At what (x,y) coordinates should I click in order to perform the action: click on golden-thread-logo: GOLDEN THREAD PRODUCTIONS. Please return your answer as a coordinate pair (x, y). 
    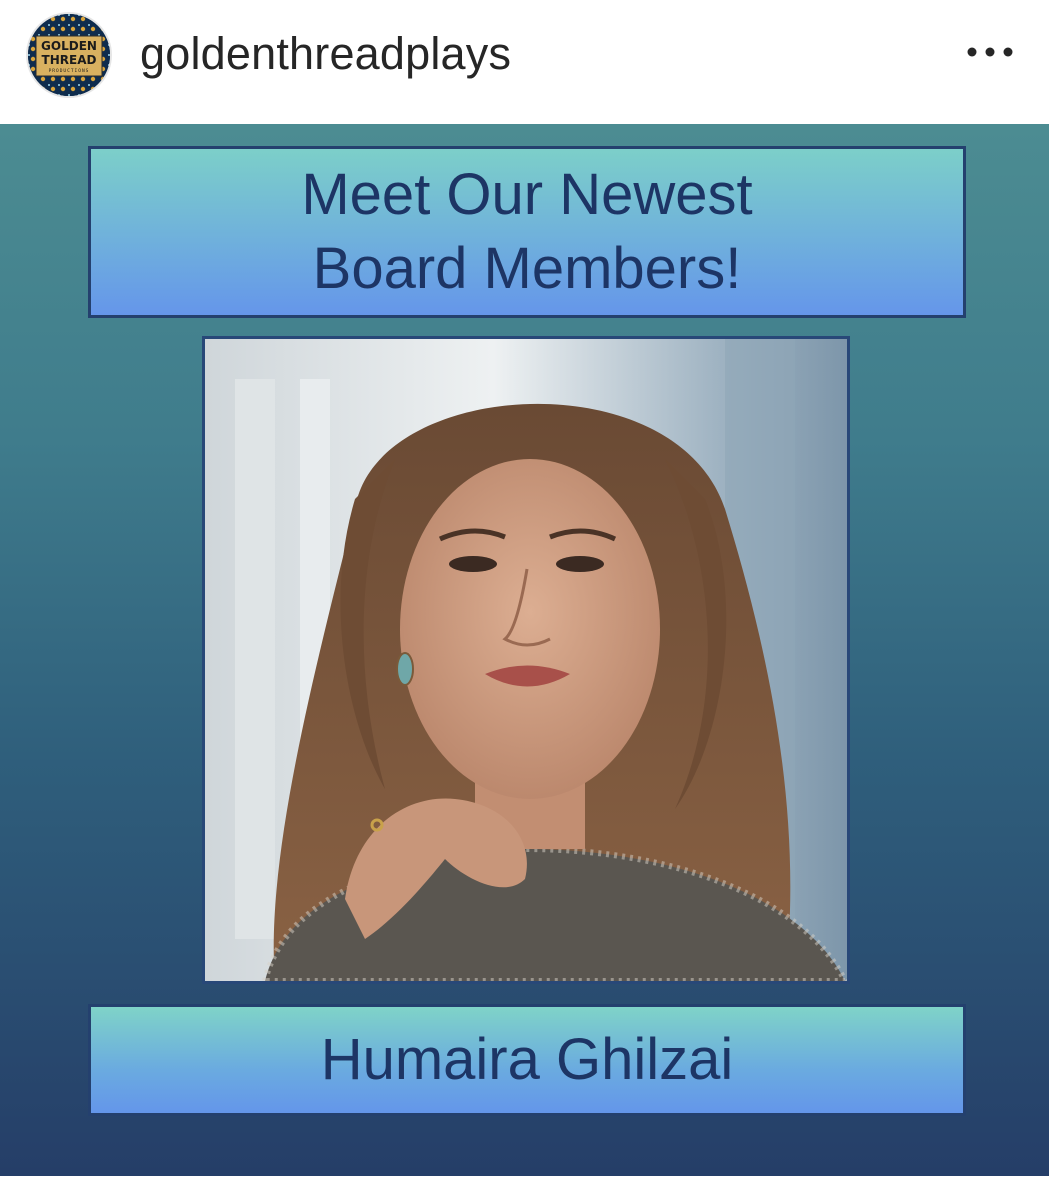
    Looking at the image, I should click on (69, 55).